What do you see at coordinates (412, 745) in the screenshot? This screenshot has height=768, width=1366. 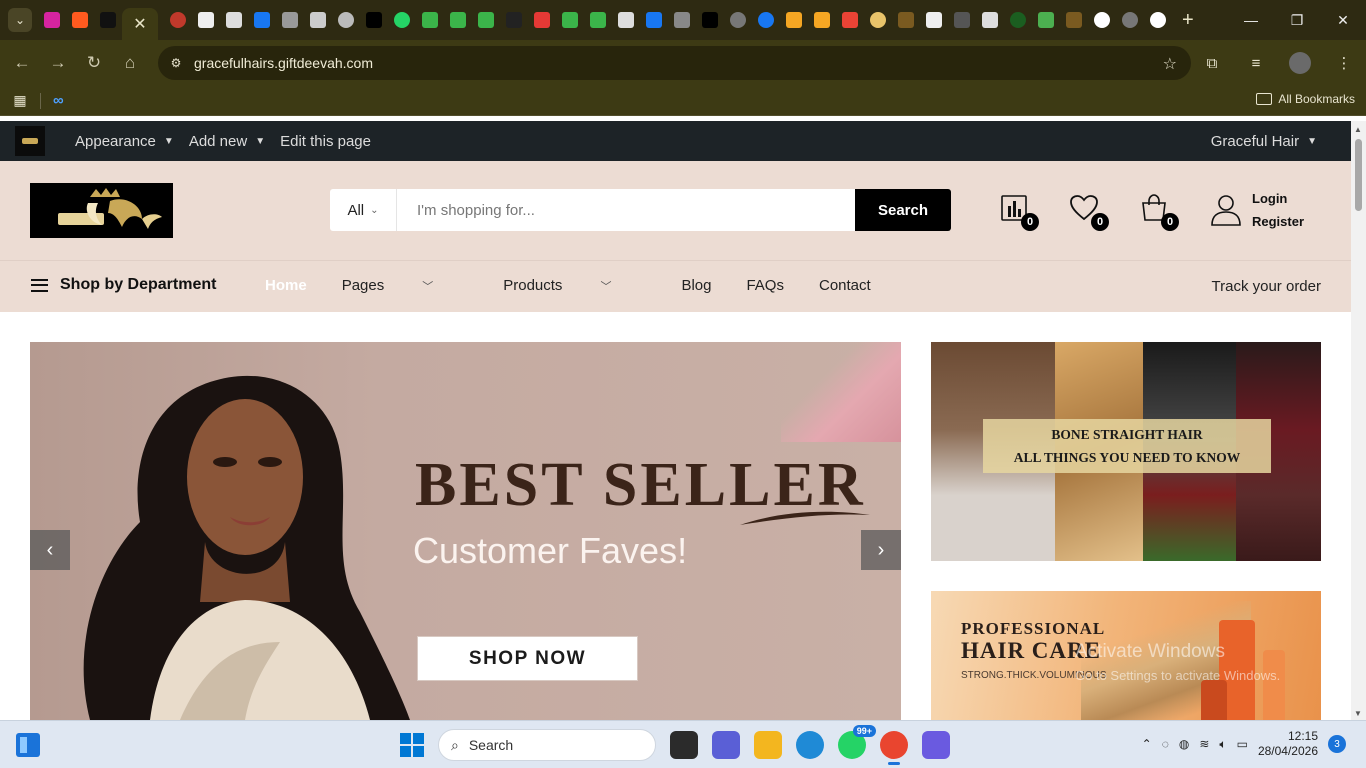 I see `windows-start-icon` at bounding box center [412, 745].